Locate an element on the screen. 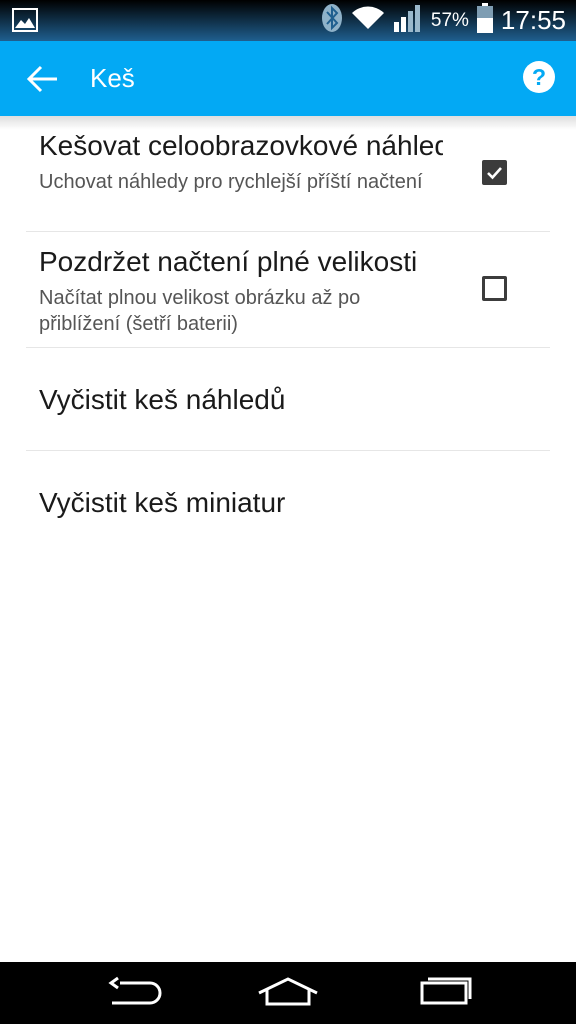 The width and height of the screenshot is (576, 1024). status-bar: 57% 17:55 is located at coordinates (288, 20).